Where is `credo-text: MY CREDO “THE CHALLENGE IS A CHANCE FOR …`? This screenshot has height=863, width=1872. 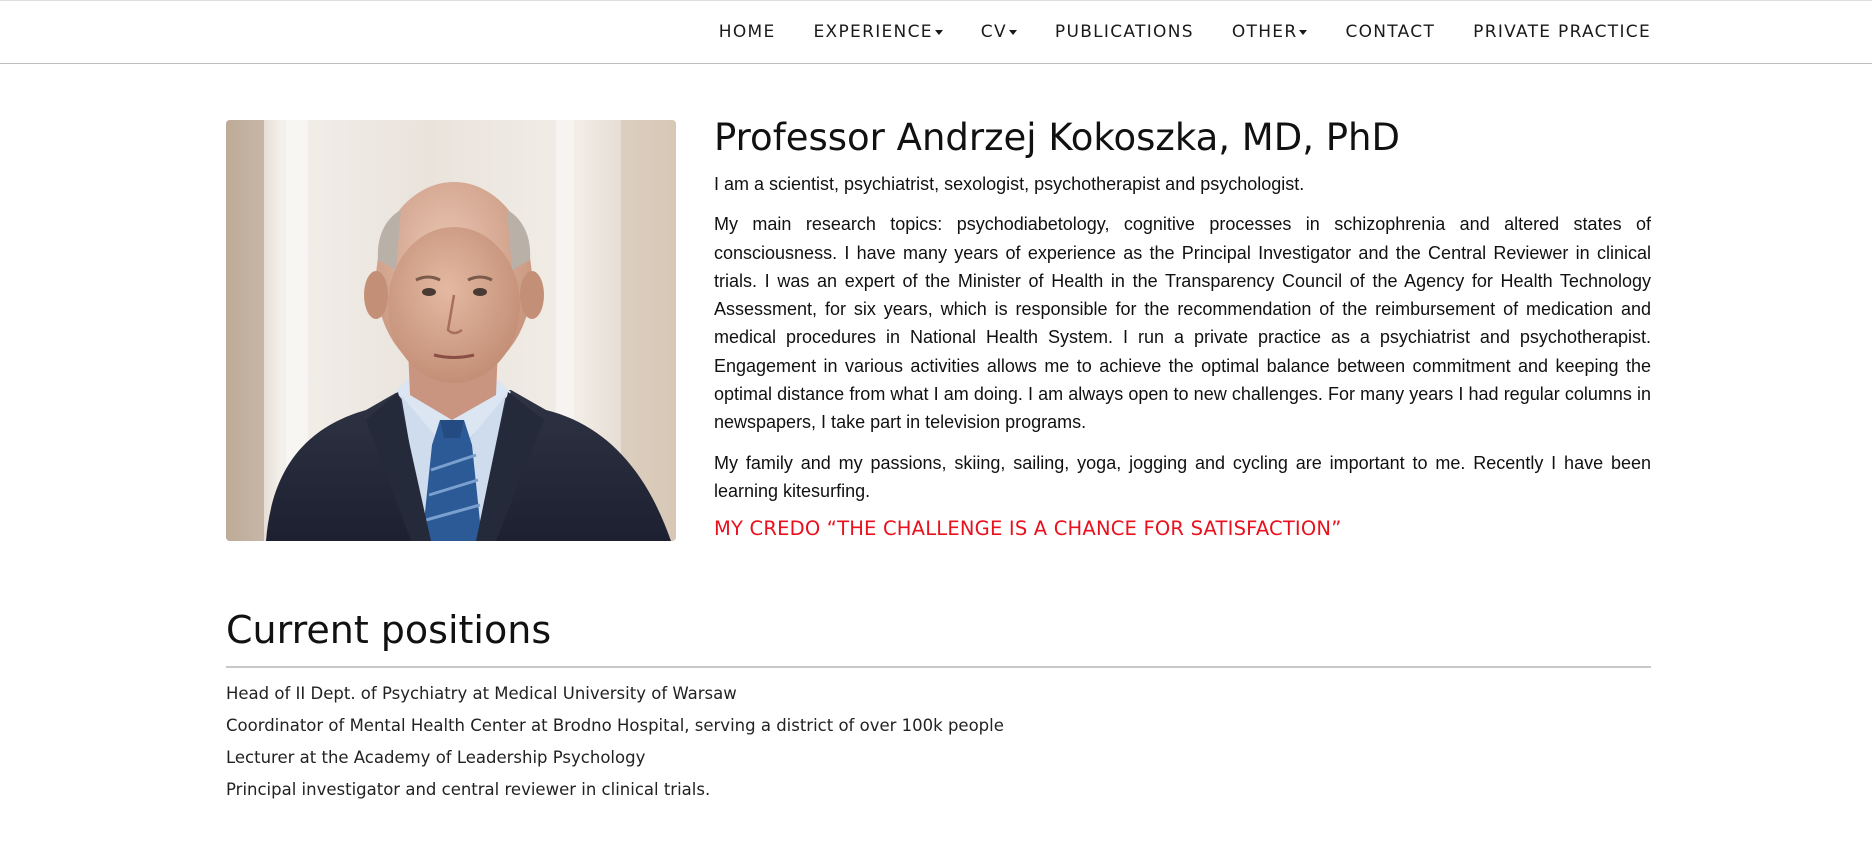
credo-text: MY CREDO “THE CHALLENGE IS A CHANCE FOR … is located at coordinates (1028, 529).